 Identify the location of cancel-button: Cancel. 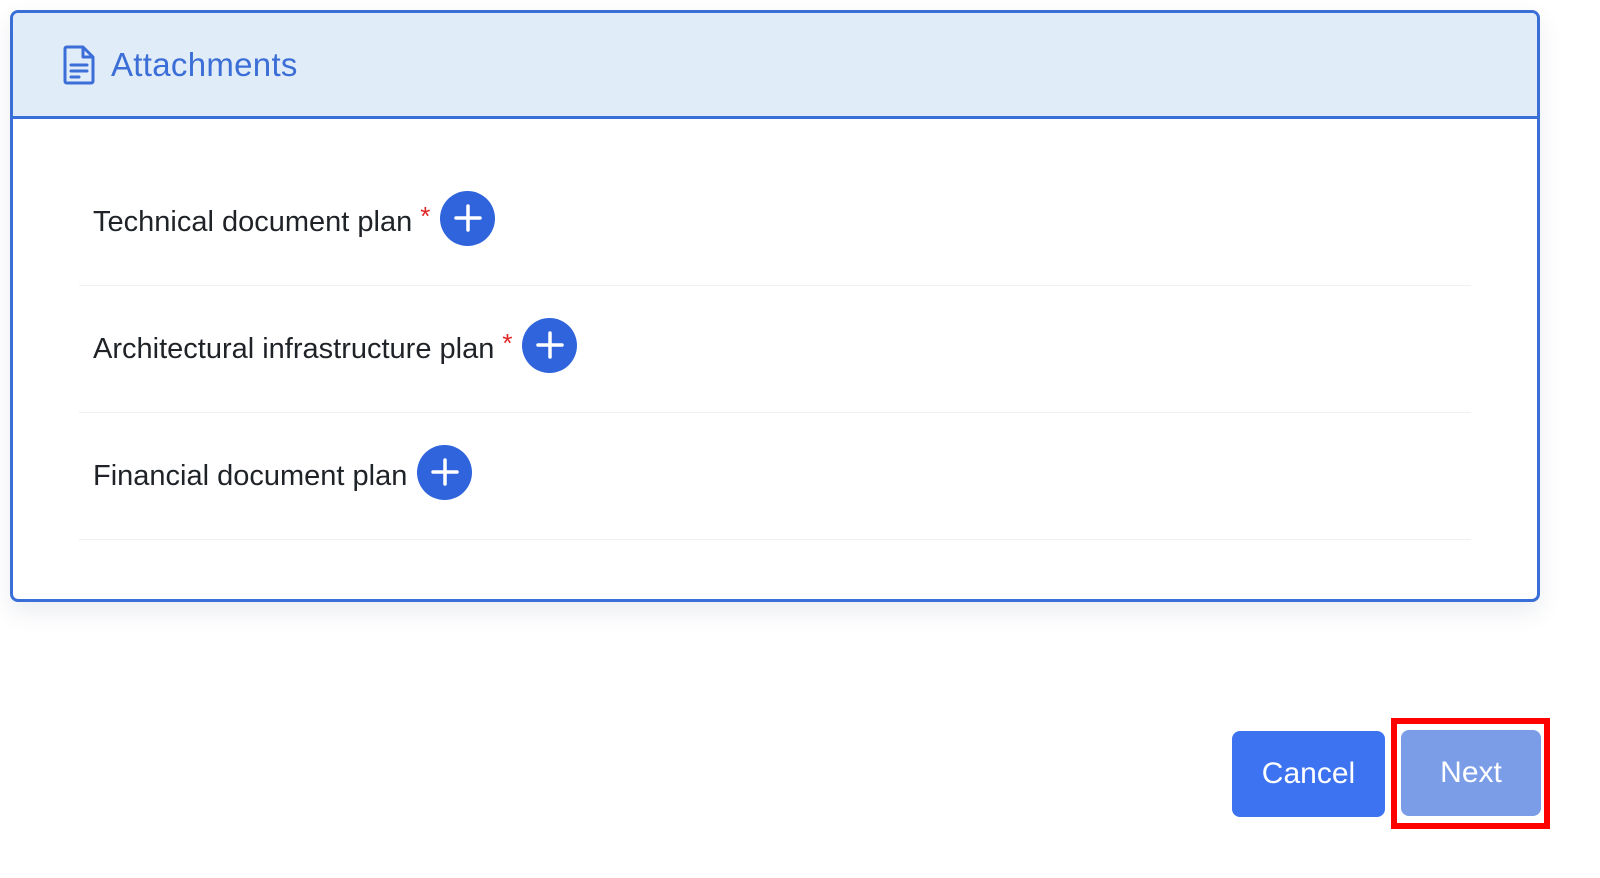
(1308, 774).